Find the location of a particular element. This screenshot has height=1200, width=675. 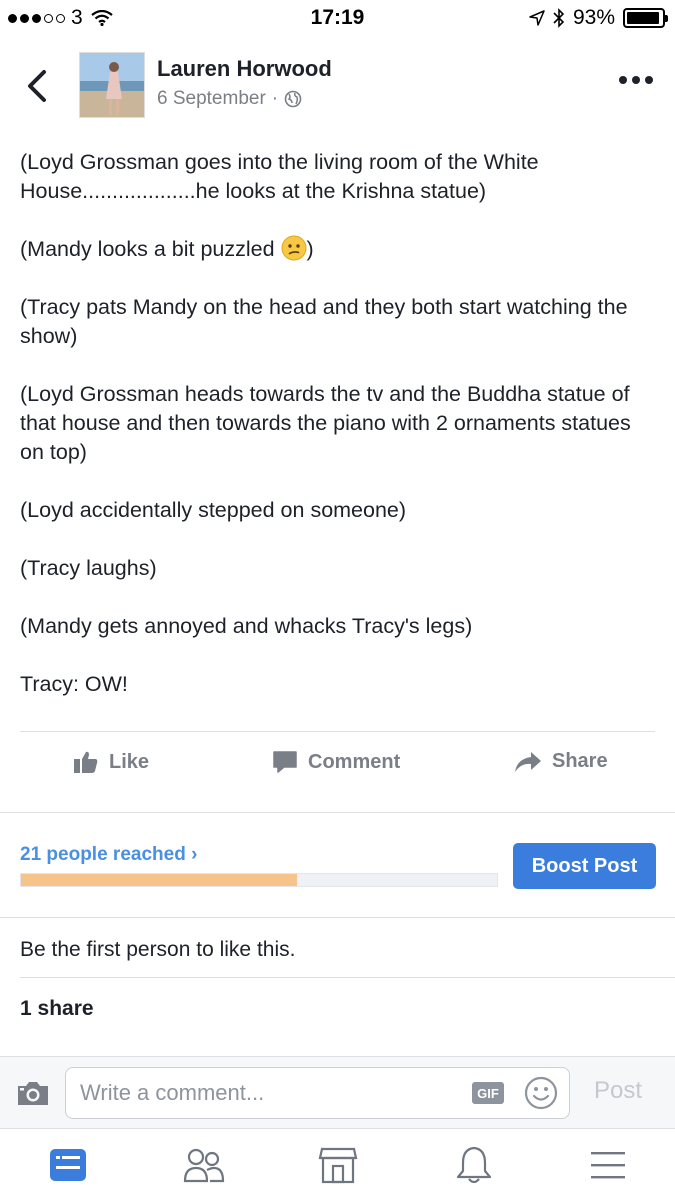

comment-label: Comment is located at coordinates (354, 761).